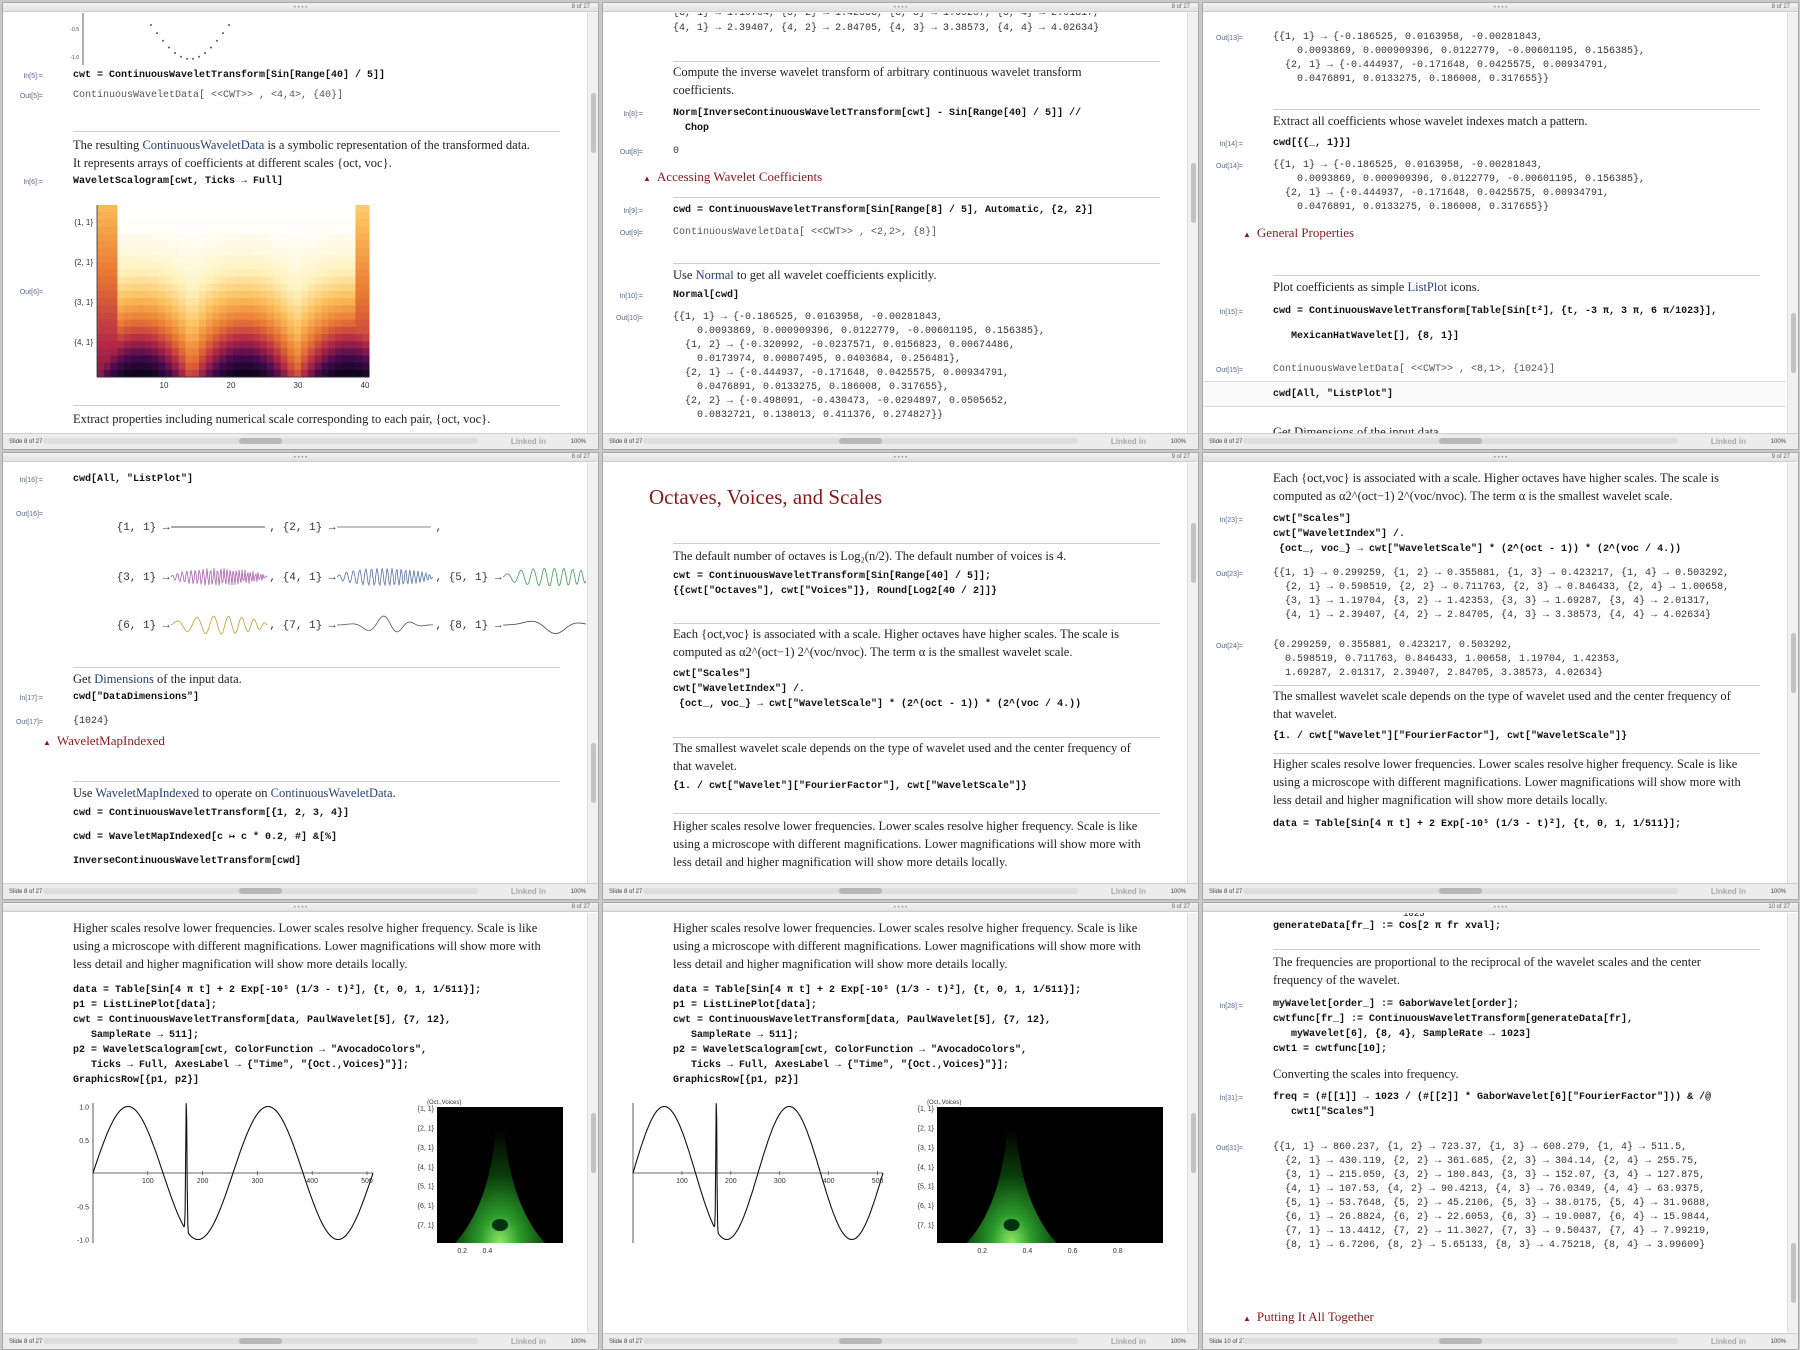 This screenshot has width=1800, height=1350. I want to click on input-cell: WaveletScalogram[cwt, Ticks → Full], so click(178, 181).